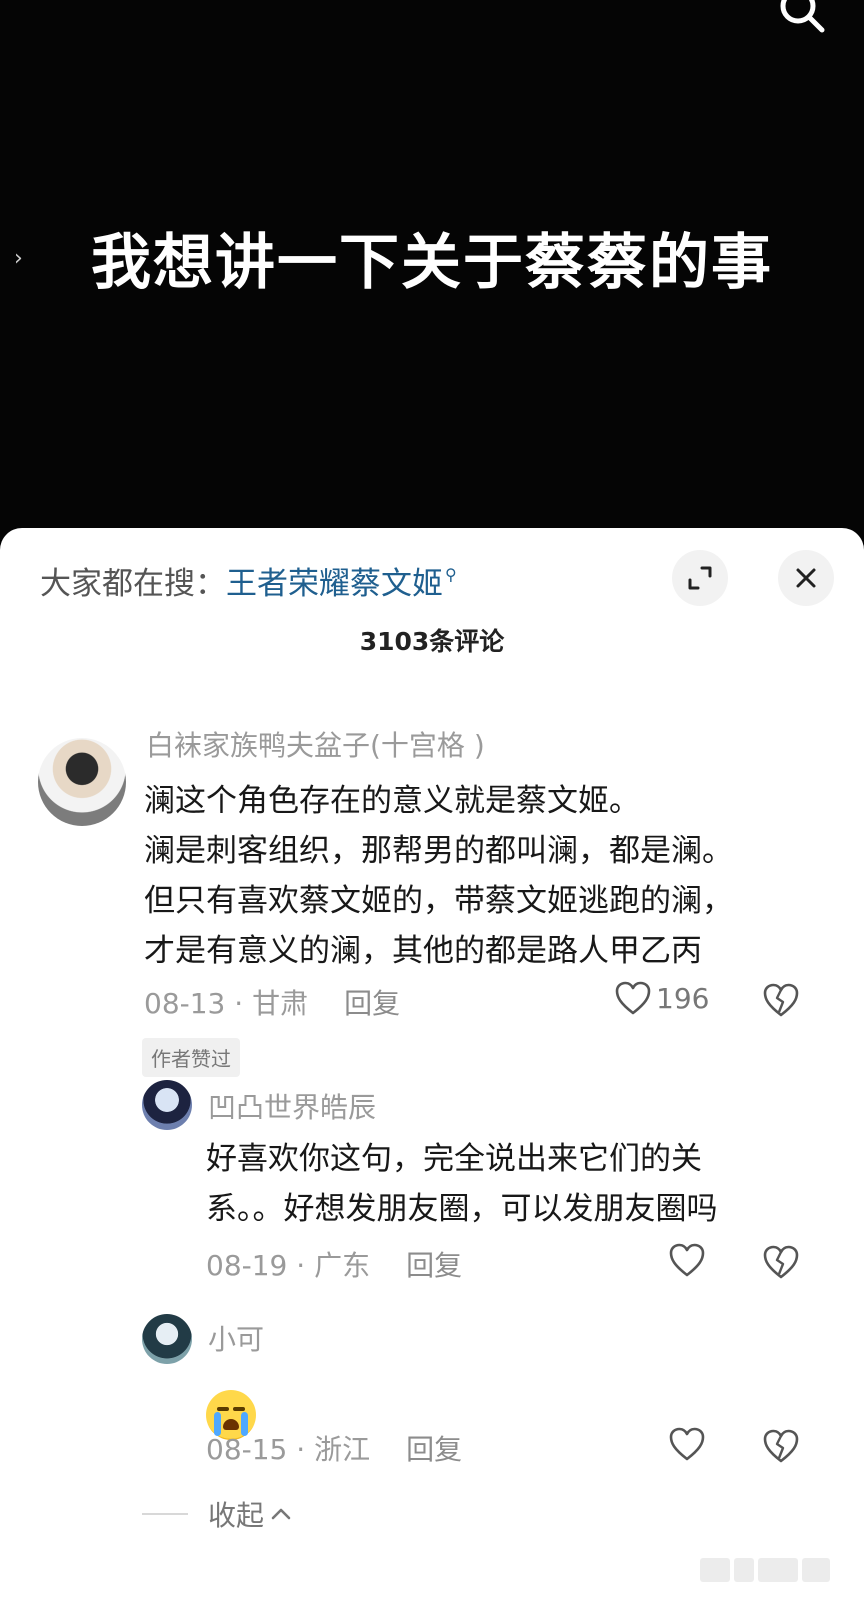 The width and height of the screenshot is (864, 1606). Describe the element at coordinates (288, 1265) in the screenshot. I see `reply-date-location: 08-19 · 广东` at that location.